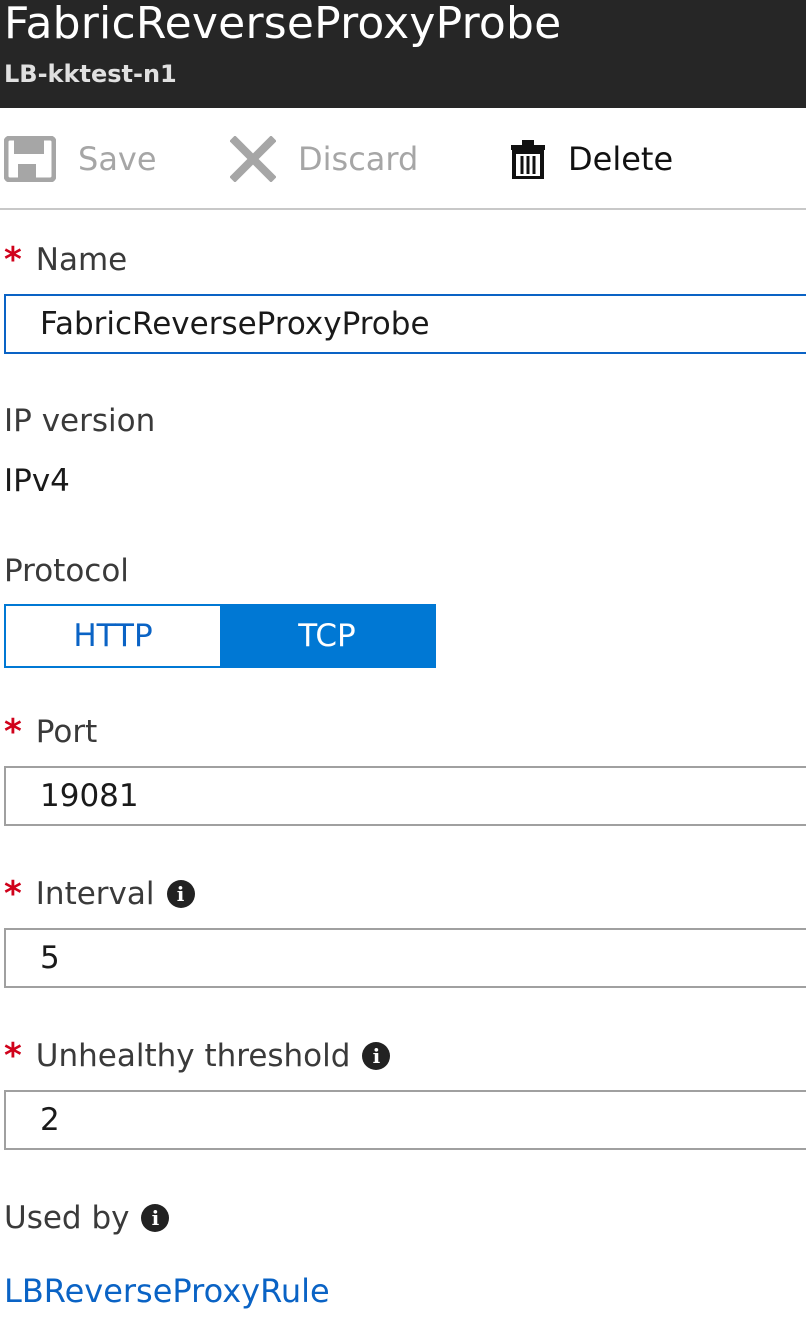 Image resolution: width=806 pixels, height=1344 pixels. Describe the element at coordinates (66, 732) in the screenshot. I see `port-label-text: Port` at that location.